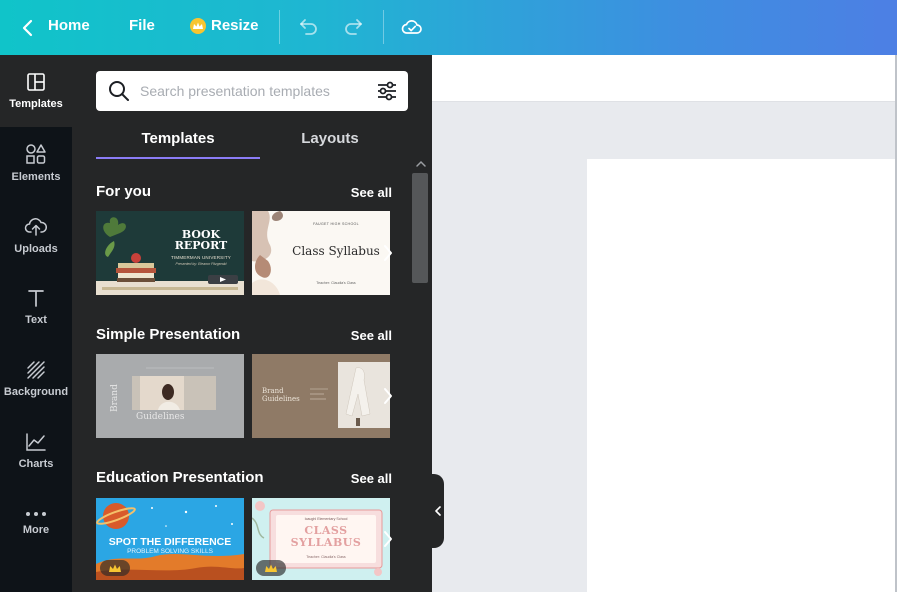 The image size is (897, 592). What do you see at coordinates (36, 227) in the screenshot?
I see `upload-cloud-icon` at bounding box center [36, 227].